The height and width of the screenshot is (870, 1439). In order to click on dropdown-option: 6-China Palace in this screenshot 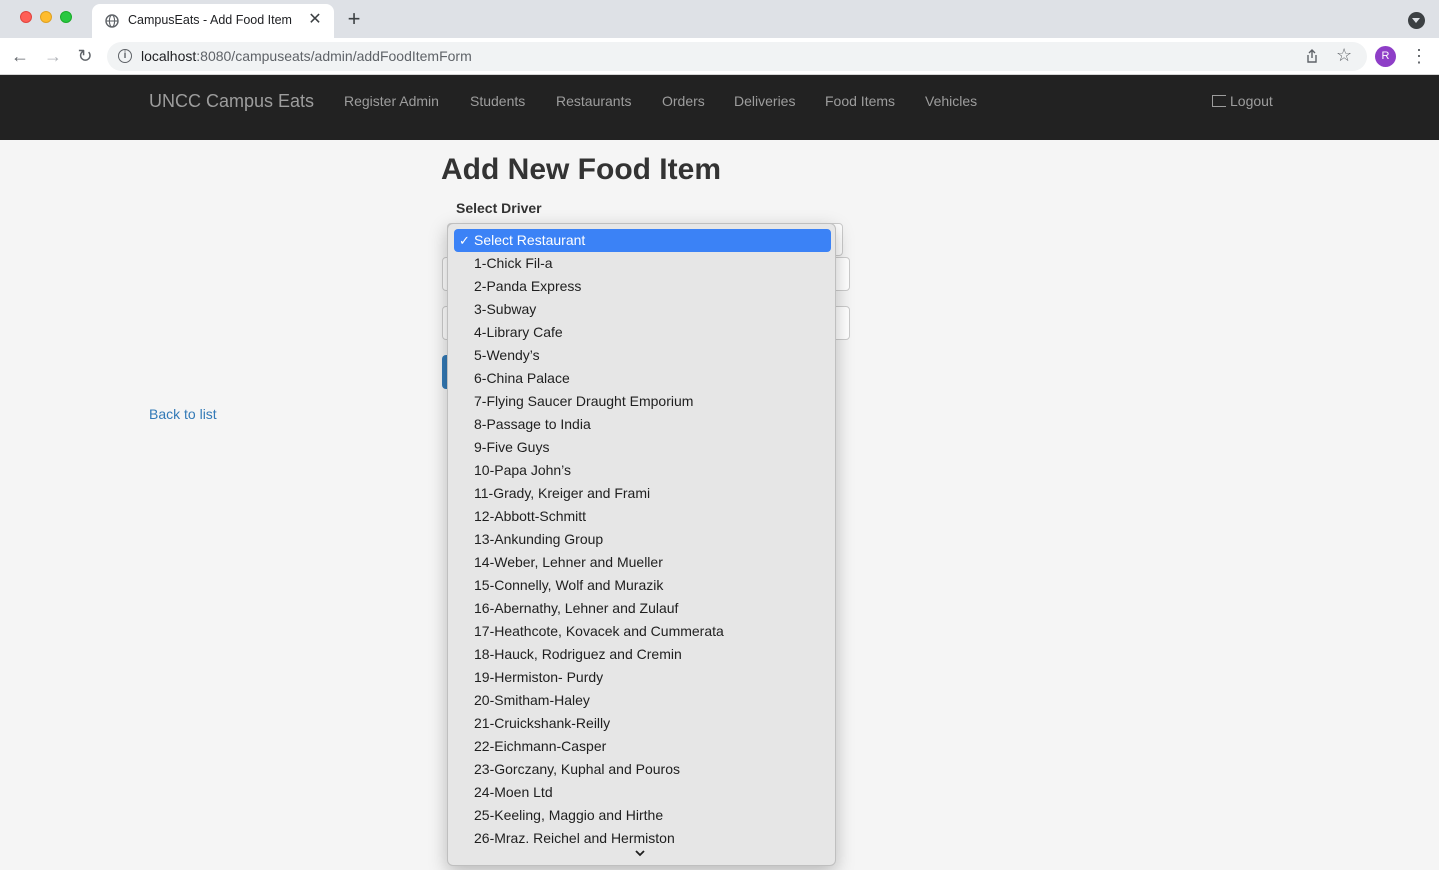, I will do `click(642, 378)`.